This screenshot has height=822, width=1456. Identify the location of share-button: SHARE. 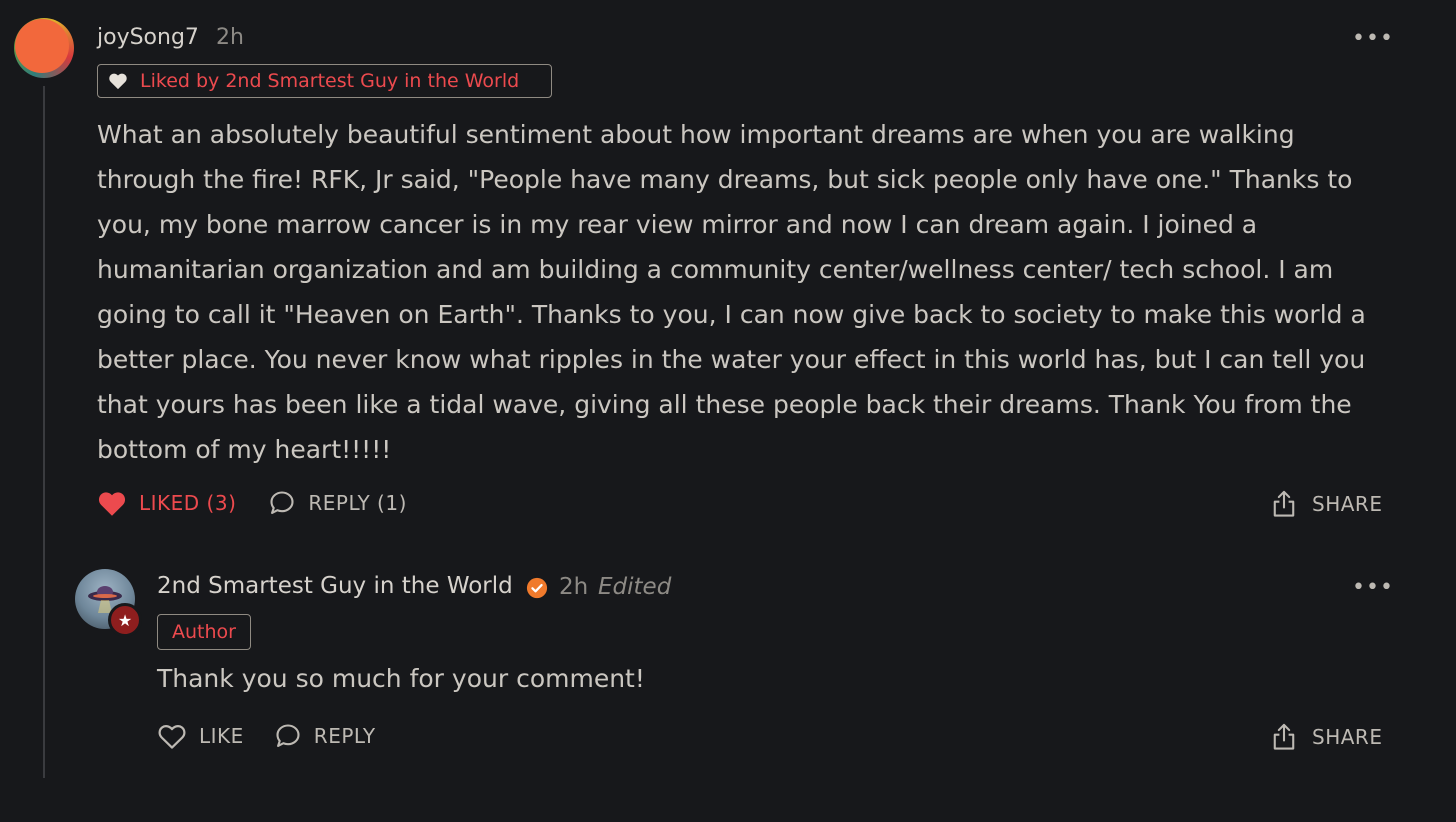
(1326, 504).